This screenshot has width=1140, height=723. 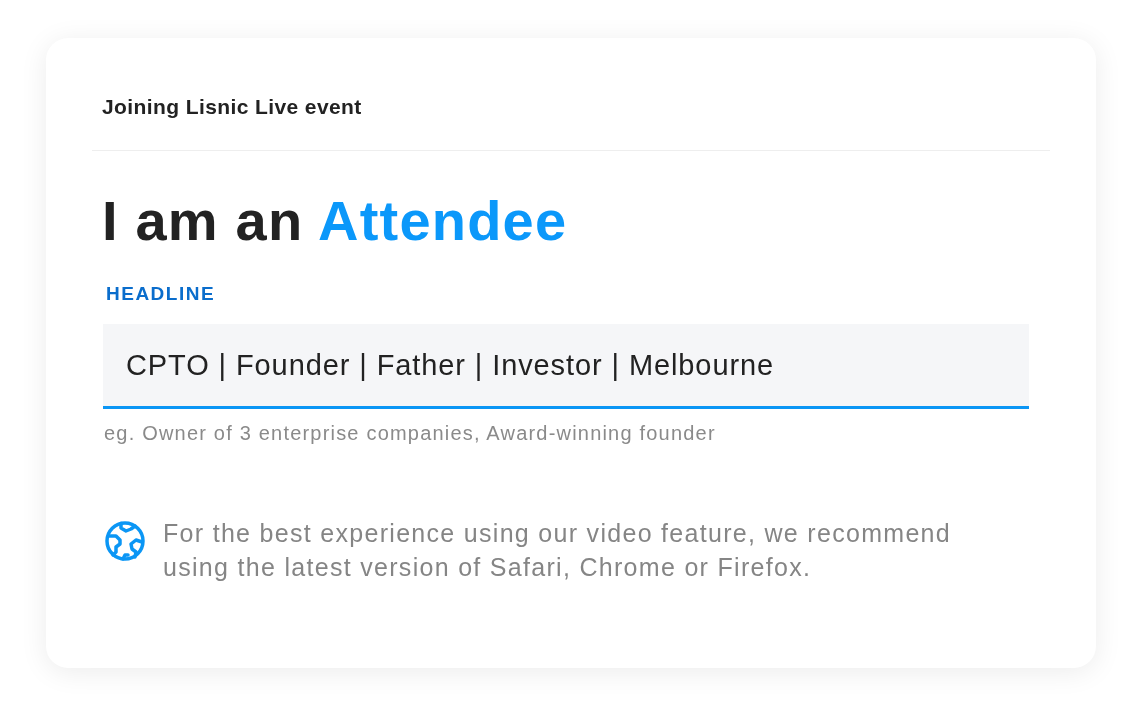 What do you see at coordinates (161, 294) in the screenshot?
I see `field-label: HEADLINE` at bounding box center [161, 294].